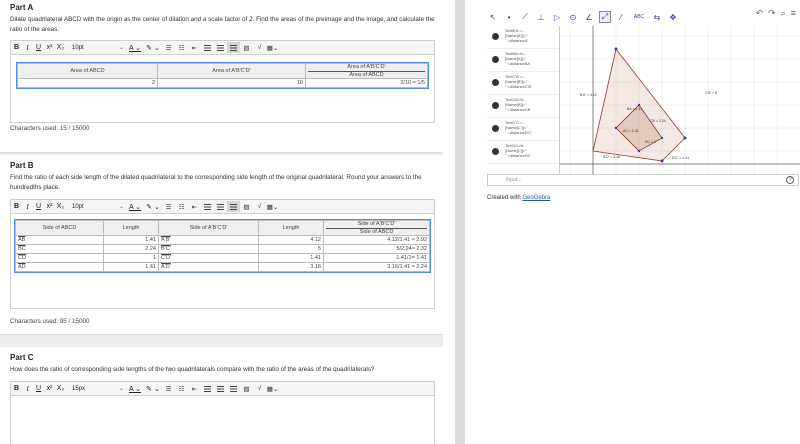  I want to click on chevron-down-icon: ⌄, so click(121, 207).